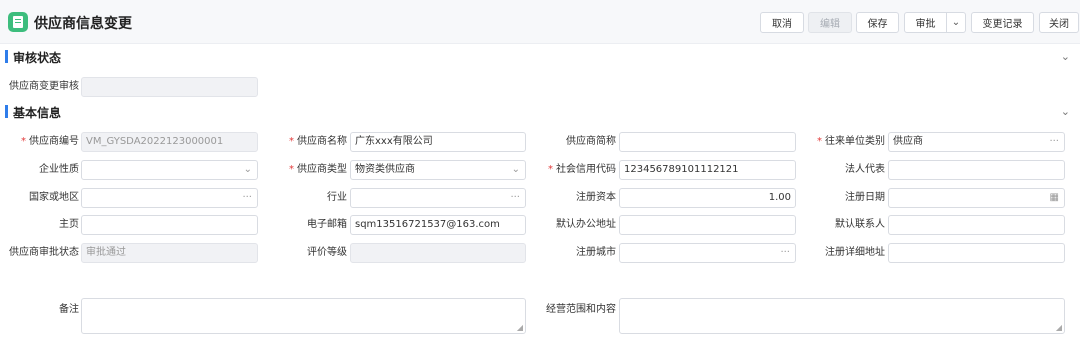 This screenshot has width=1080, height=338. What do you see at coordinates (976, 170) in the screenshot?
I see `legal-rep-field` at bounding box center [976, 170].